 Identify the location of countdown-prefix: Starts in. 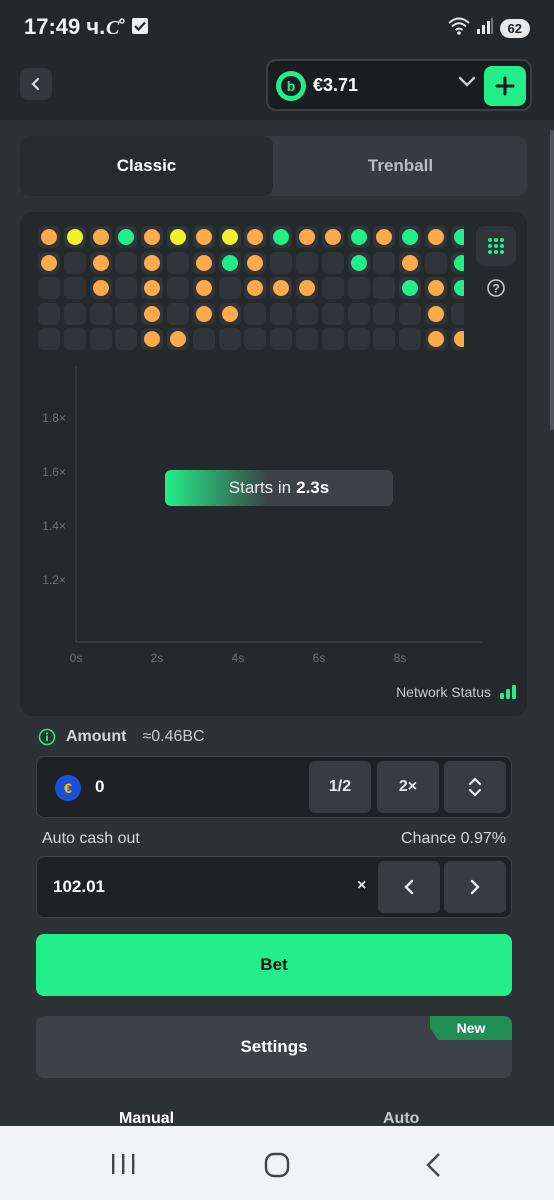
(260, 487).